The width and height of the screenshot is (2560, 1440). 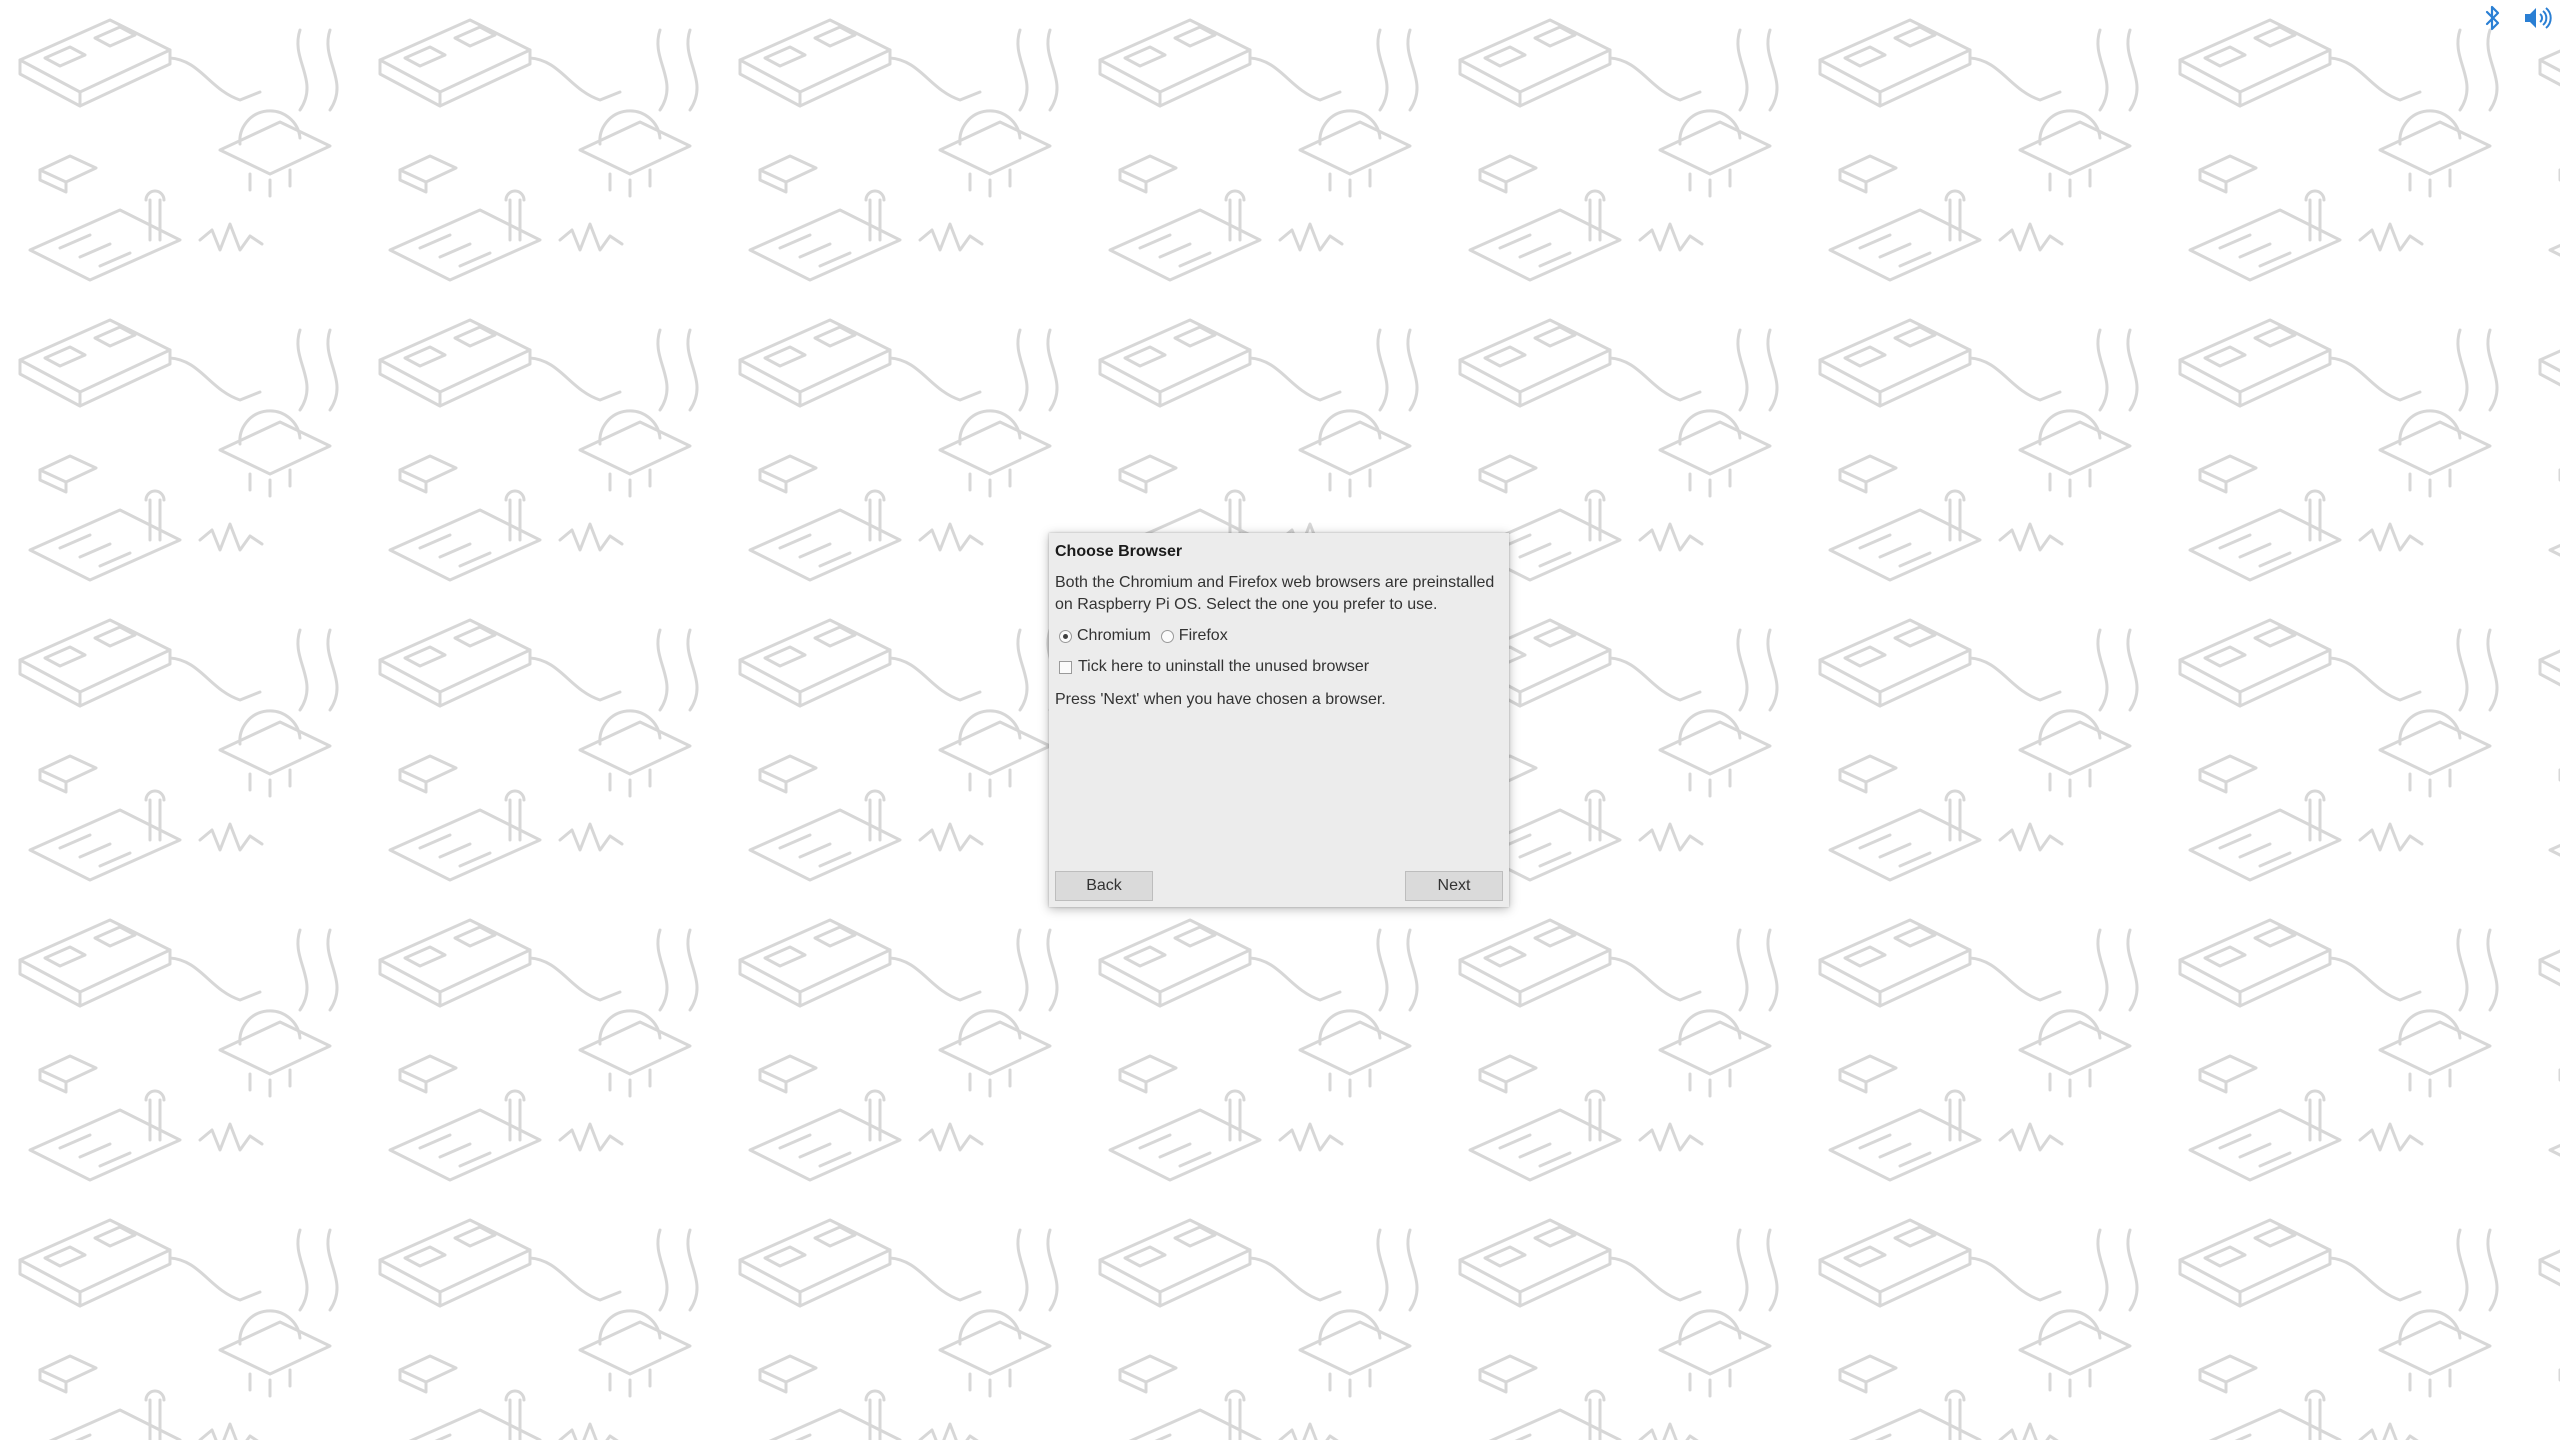 I want to click on radio-chromium: Chromium, so click(x=1103, y=636).